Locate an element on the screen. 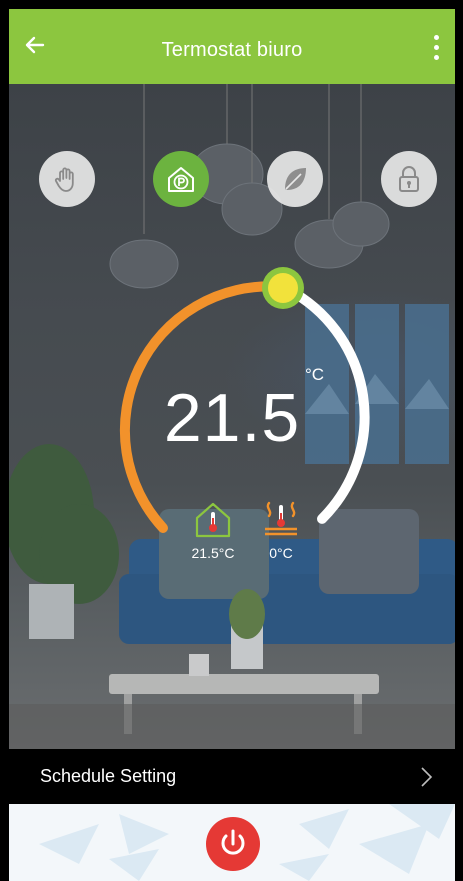 This screenshot has width=463, height=881. room-temperature-sensor: 21.5°C is located at coordinates (213, 530).